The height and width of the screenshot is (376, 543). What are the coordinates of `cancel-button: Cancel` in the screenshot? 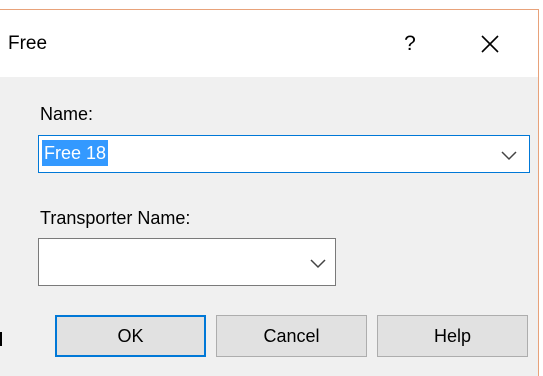 It's located at (291, 336).